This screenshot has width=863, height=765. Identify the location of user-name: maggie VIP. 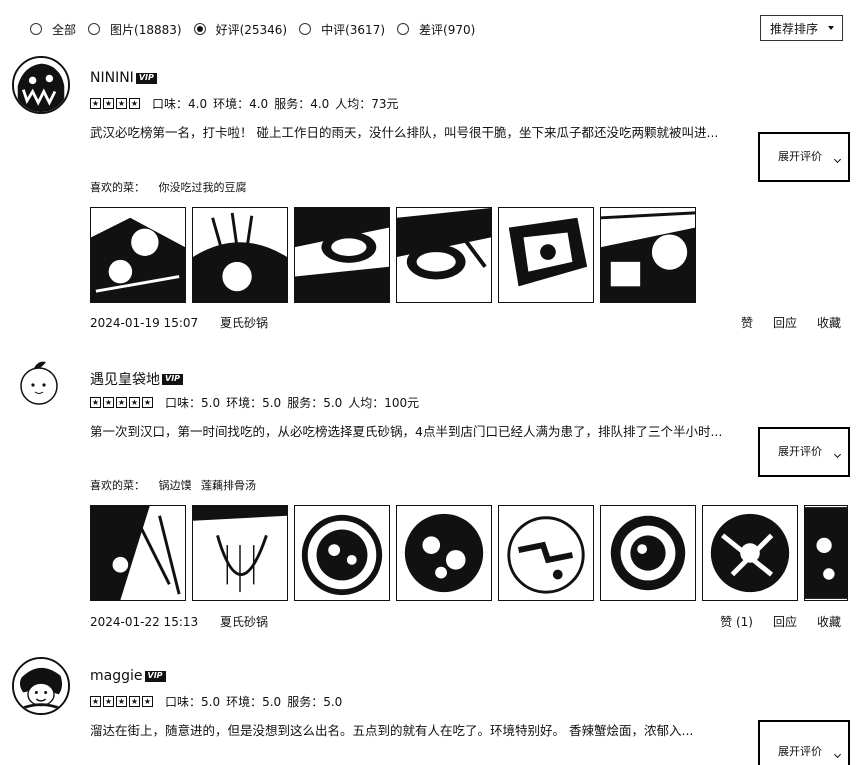
(128, 676).